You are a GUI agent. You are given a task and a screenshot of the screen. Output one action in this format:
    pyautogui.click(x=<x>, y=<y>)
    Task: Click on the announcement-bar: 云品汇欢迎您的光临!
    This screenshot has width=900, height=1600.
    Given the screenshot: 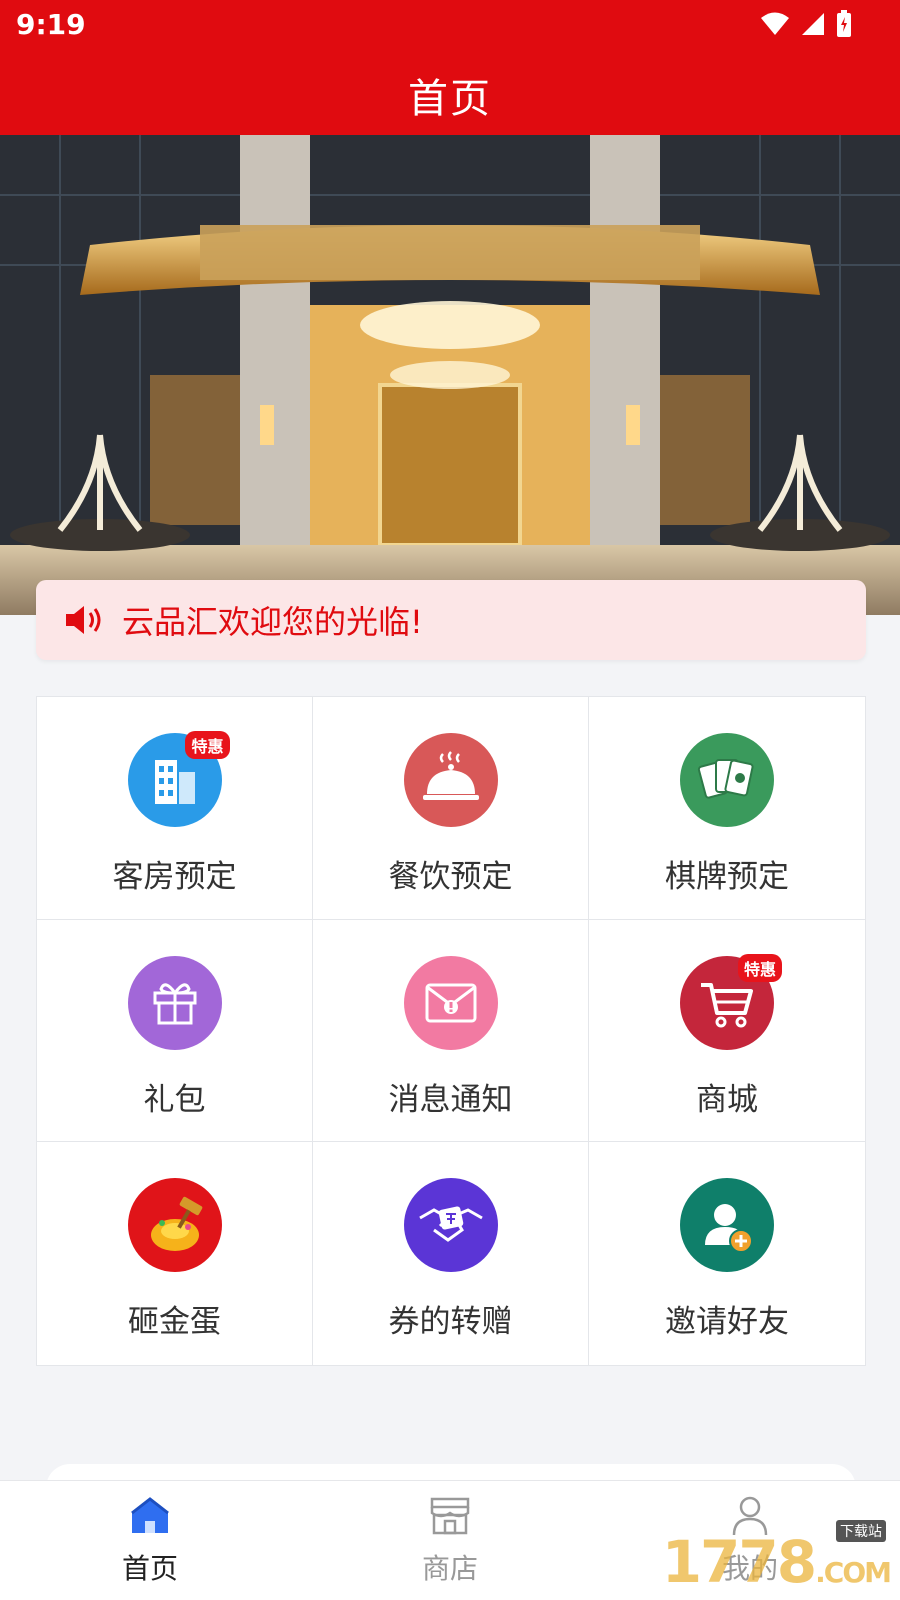 What is the action you would take?
    pyautogui.click(x=451, y=620)
    